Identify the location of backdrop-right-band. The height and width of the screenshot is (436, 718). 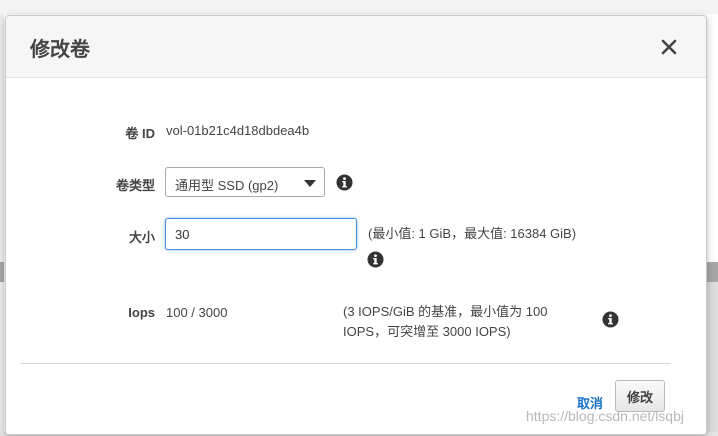
(712, 272).